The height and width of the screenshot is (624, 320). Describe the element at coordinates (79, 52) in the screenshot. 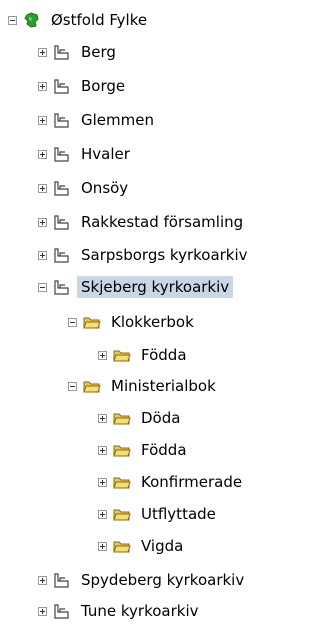

I see `tree-node-berg: Berg` at that location.